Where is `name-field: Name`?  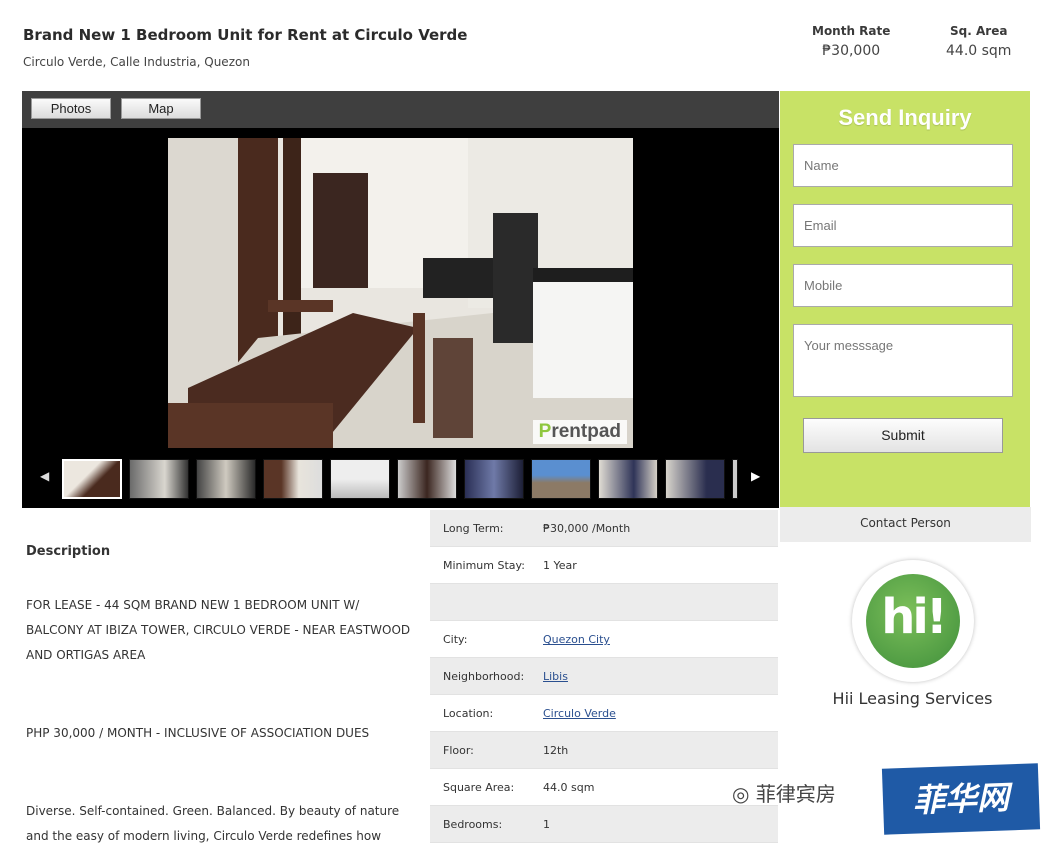
name-field: Name is located at coordinates (903, 165).